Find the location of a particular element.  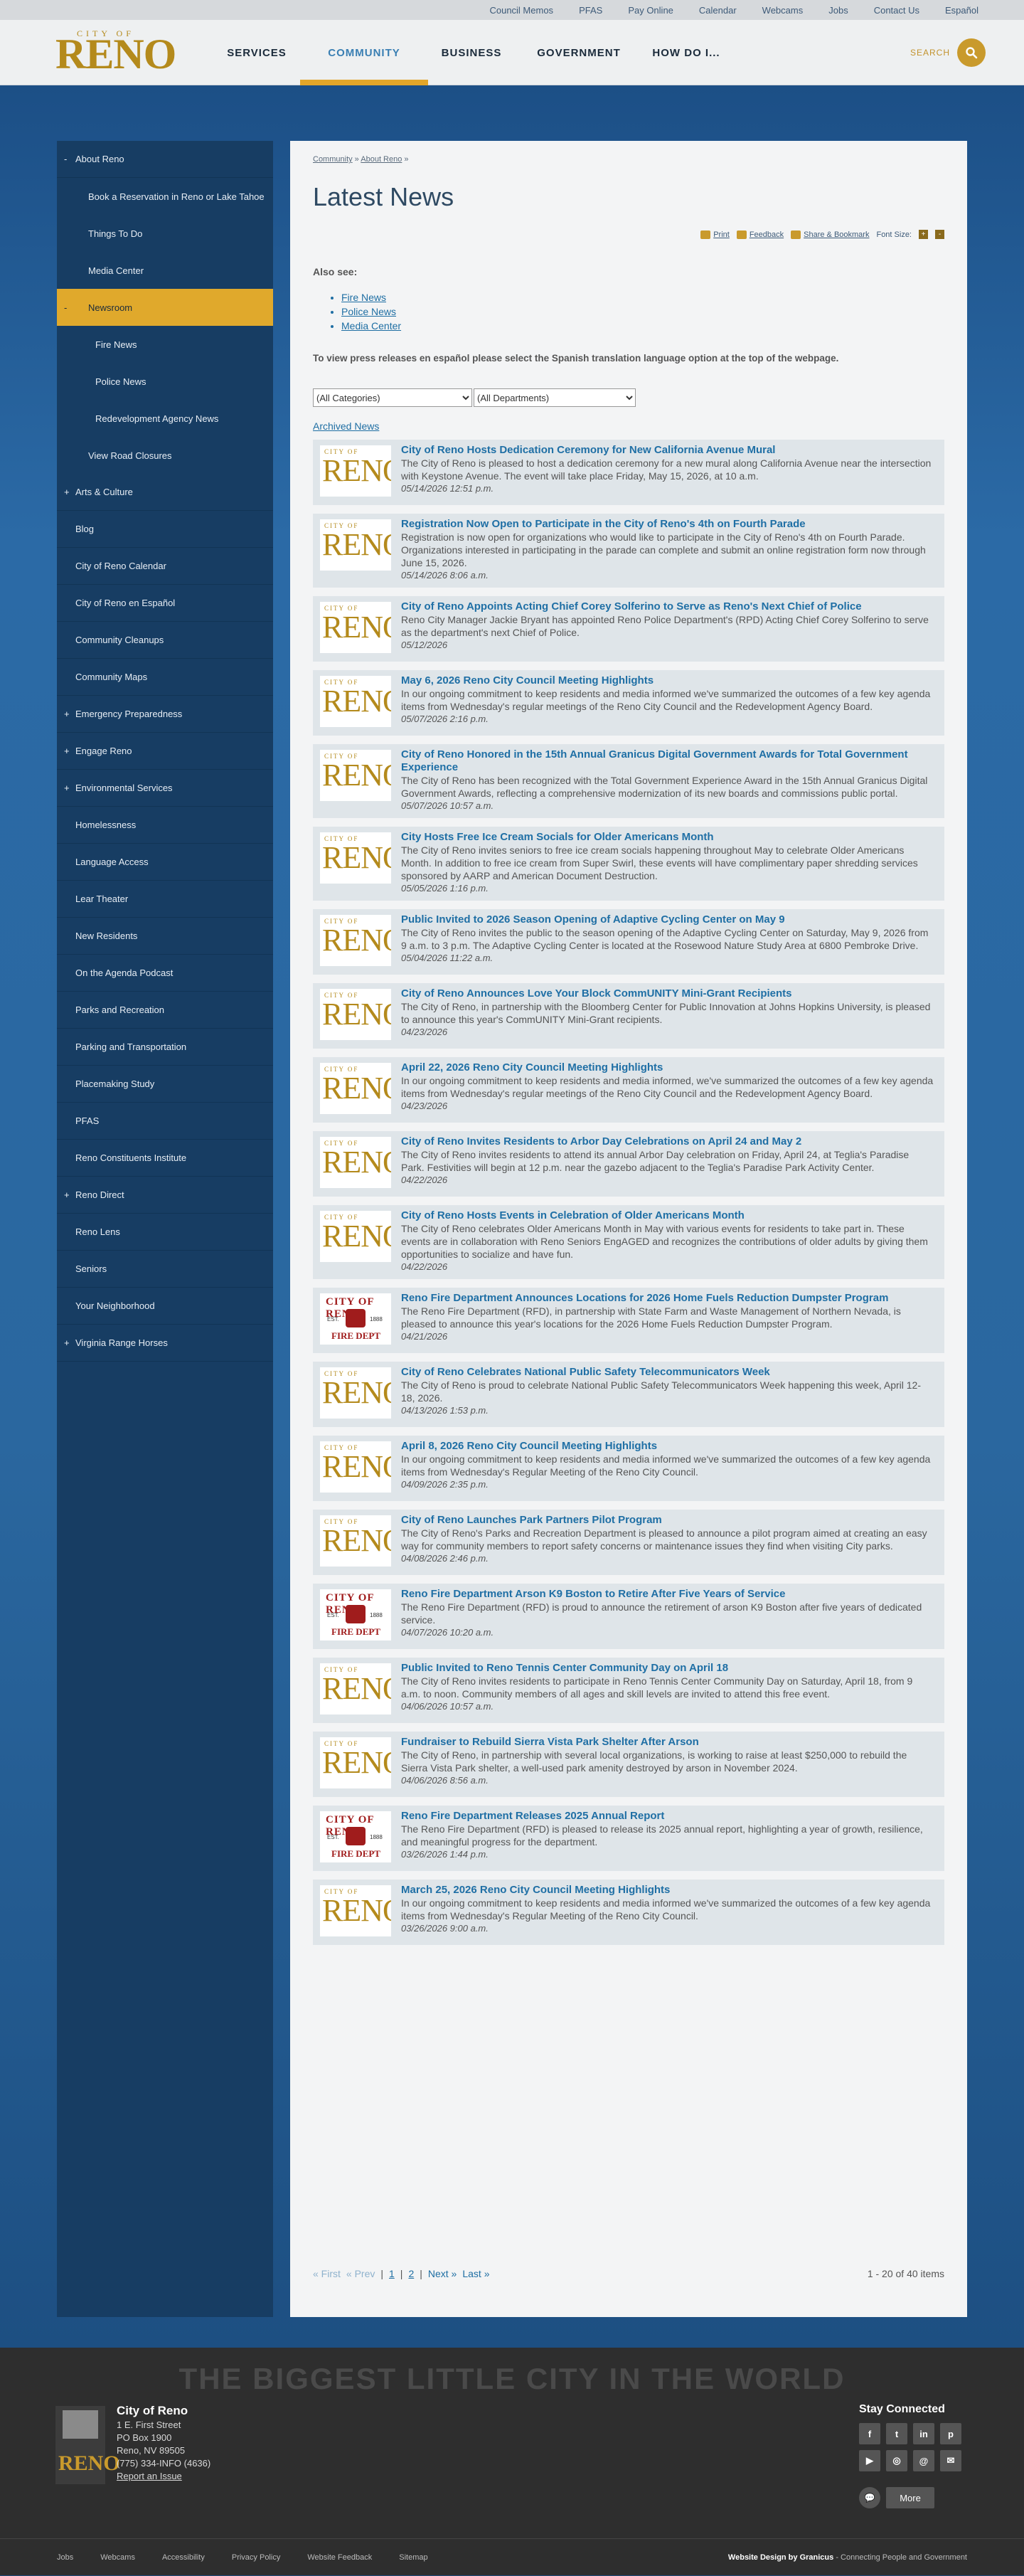

pager-first: « First is located at coordinates (327, 2273).